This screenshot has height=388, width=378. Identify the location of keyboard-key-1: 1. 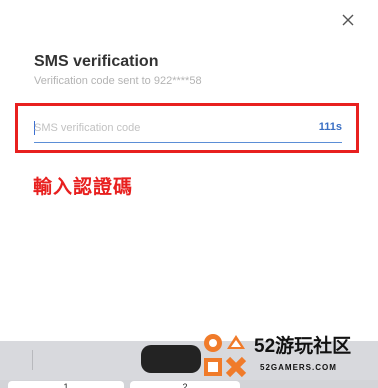
(66, 384).